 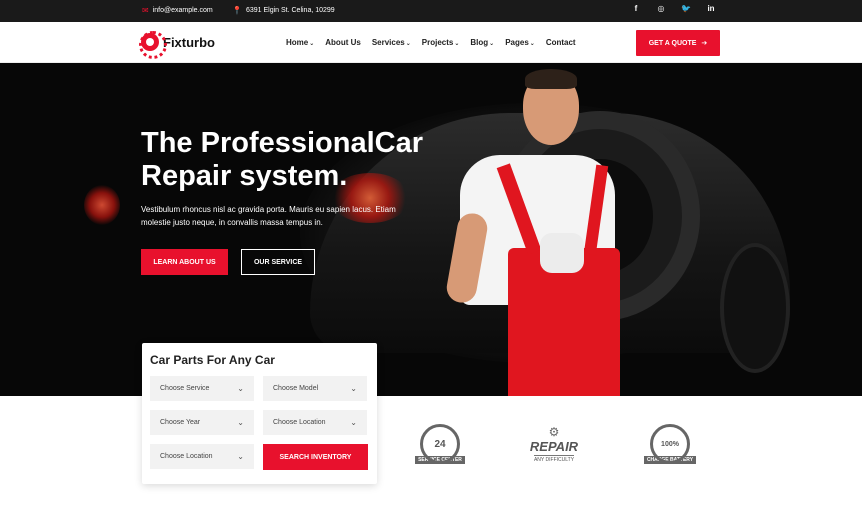 I want to click on hero-title: The ProfessionalCar Repair system., so click(x=282, y=159).